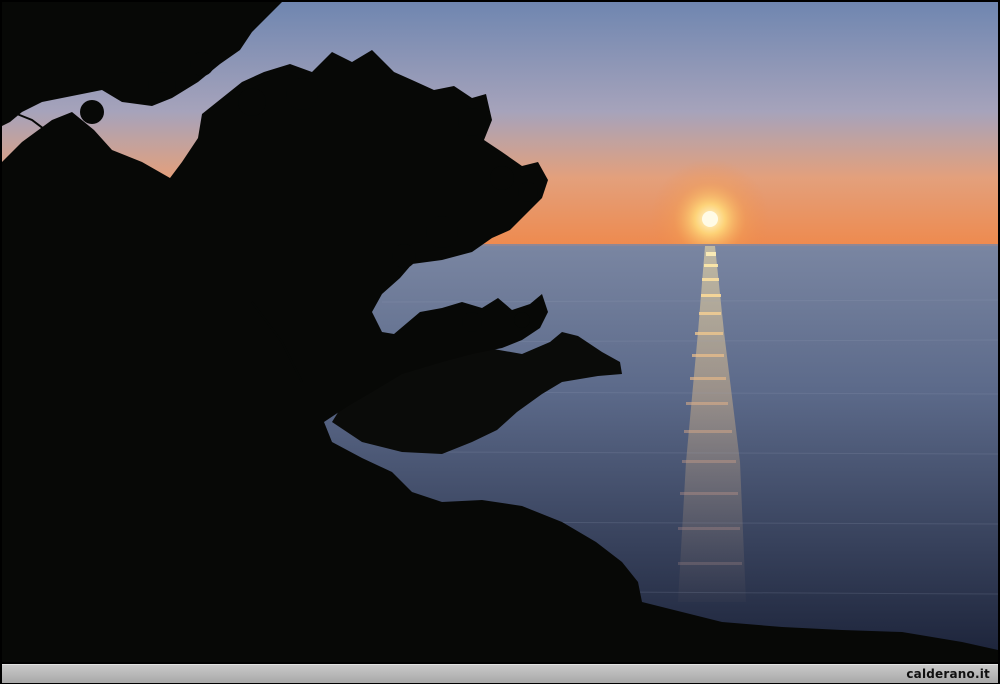 Image resolution: width=1000 pixels, height=684 pixels. Describe the element at coordinates (948, 674) in the screenshot. I see `site-watermark: calderano.it` at that location.